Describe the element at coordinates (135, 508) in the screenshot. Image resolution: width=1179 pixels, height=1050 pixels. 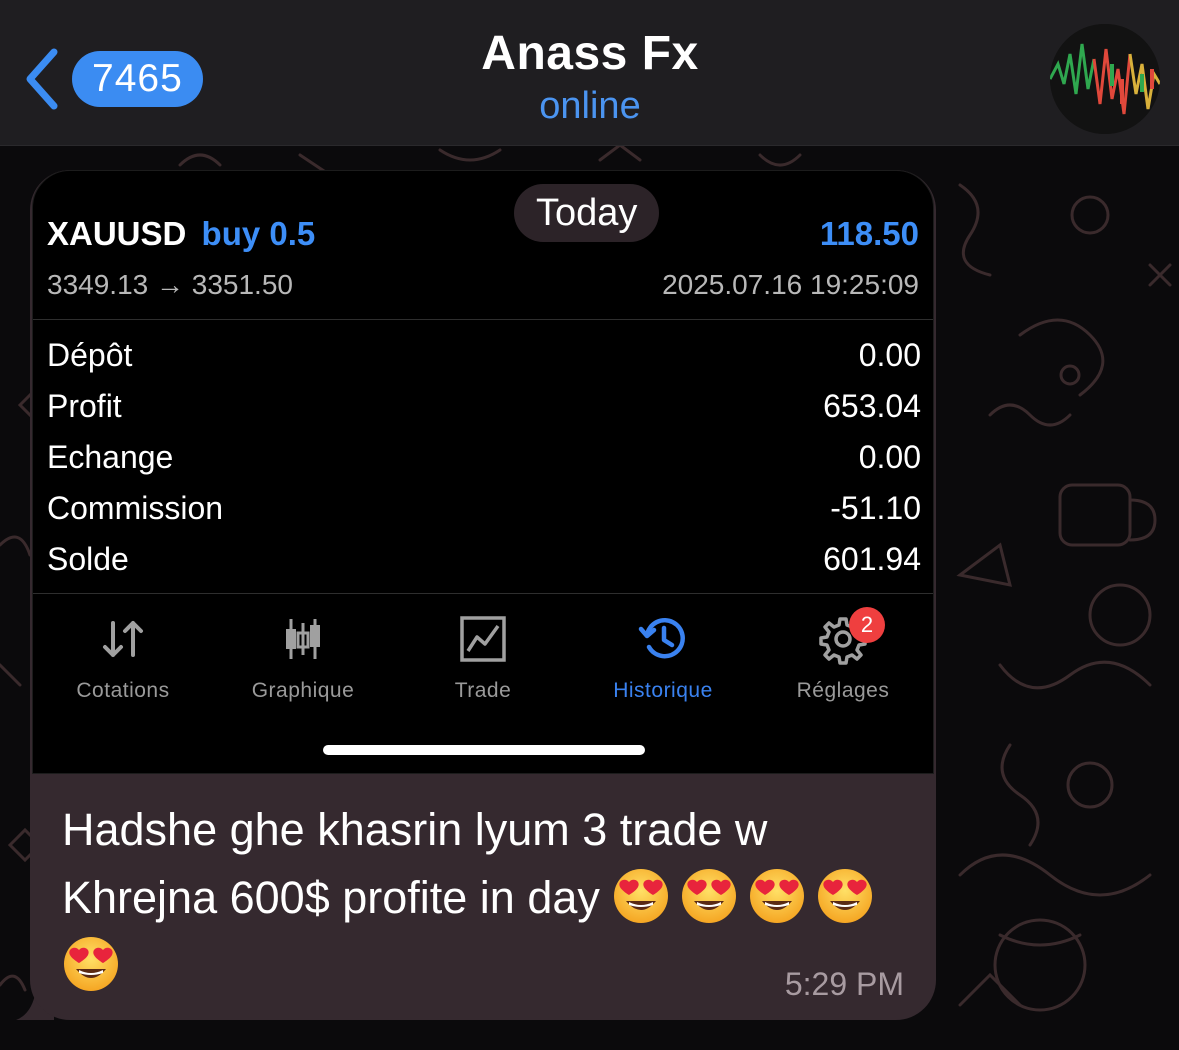
I see `summary-label: Commission` at that location.